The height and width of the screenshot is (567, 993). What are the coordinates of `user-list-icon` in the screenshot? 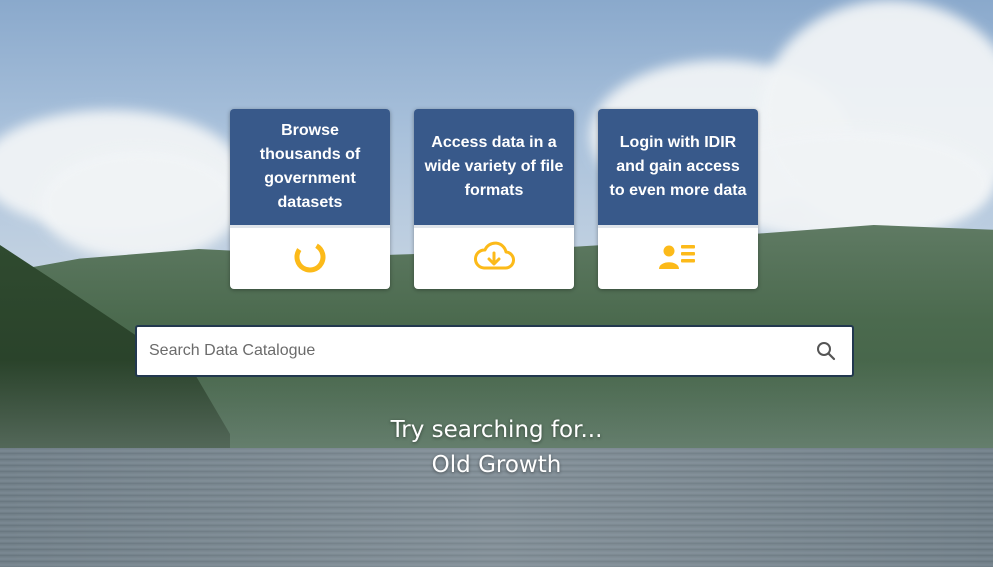 It's located at (678, 259).